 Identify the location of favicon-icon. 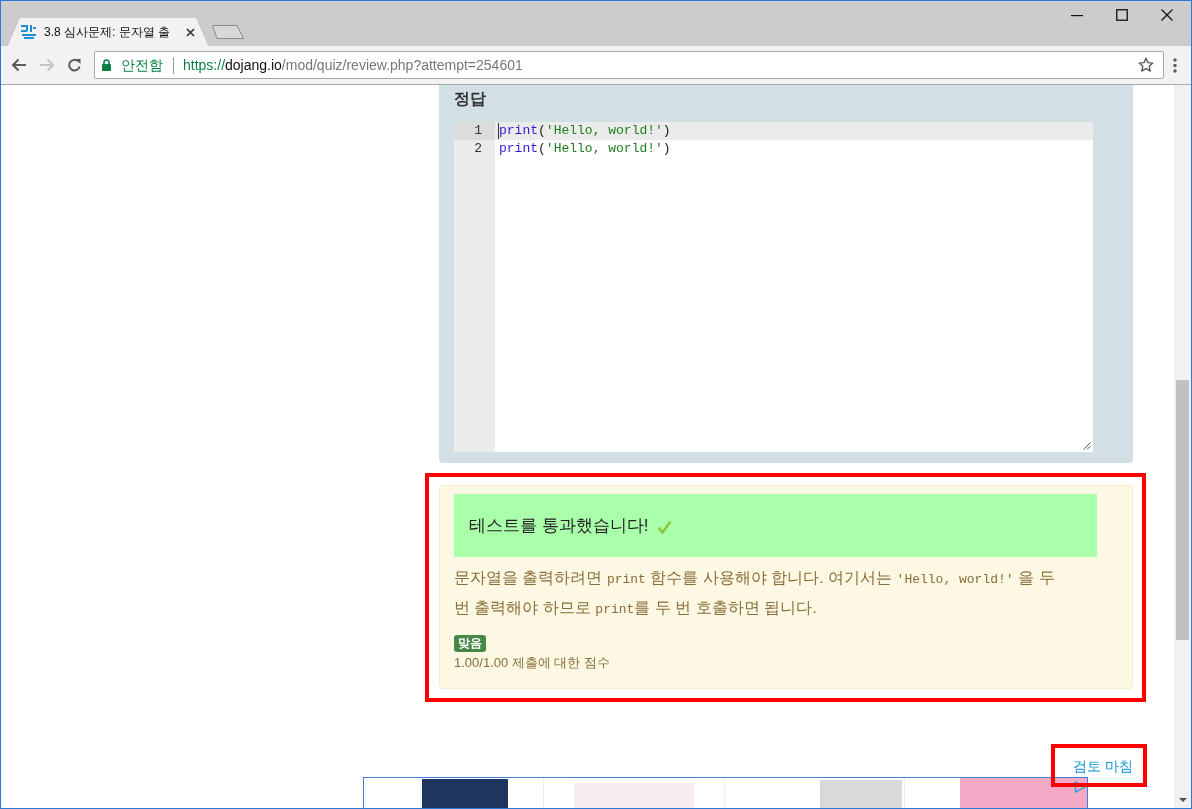
(29, 32).